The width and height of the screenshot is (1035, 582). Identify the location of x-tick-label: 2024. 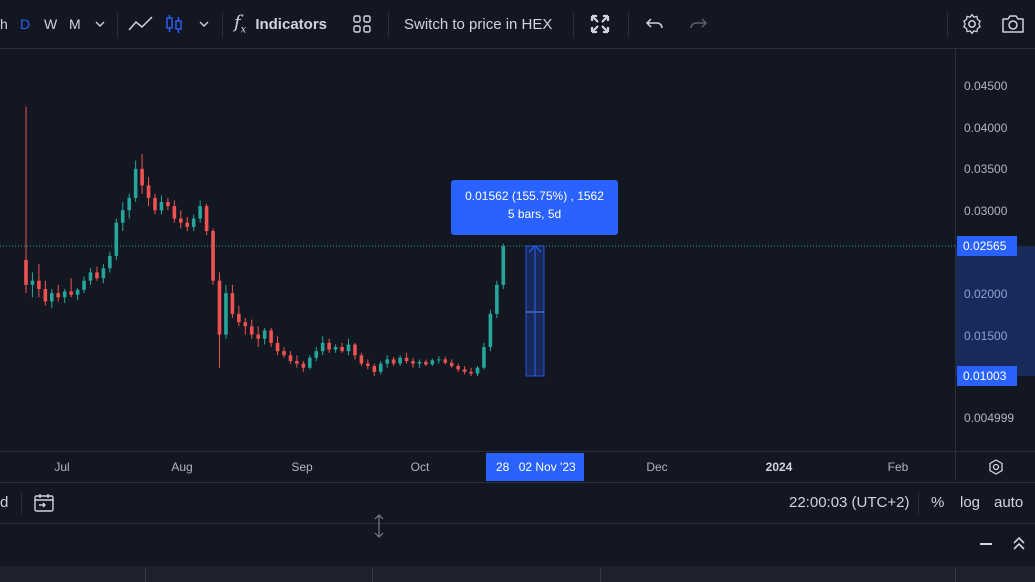
(779, 467).